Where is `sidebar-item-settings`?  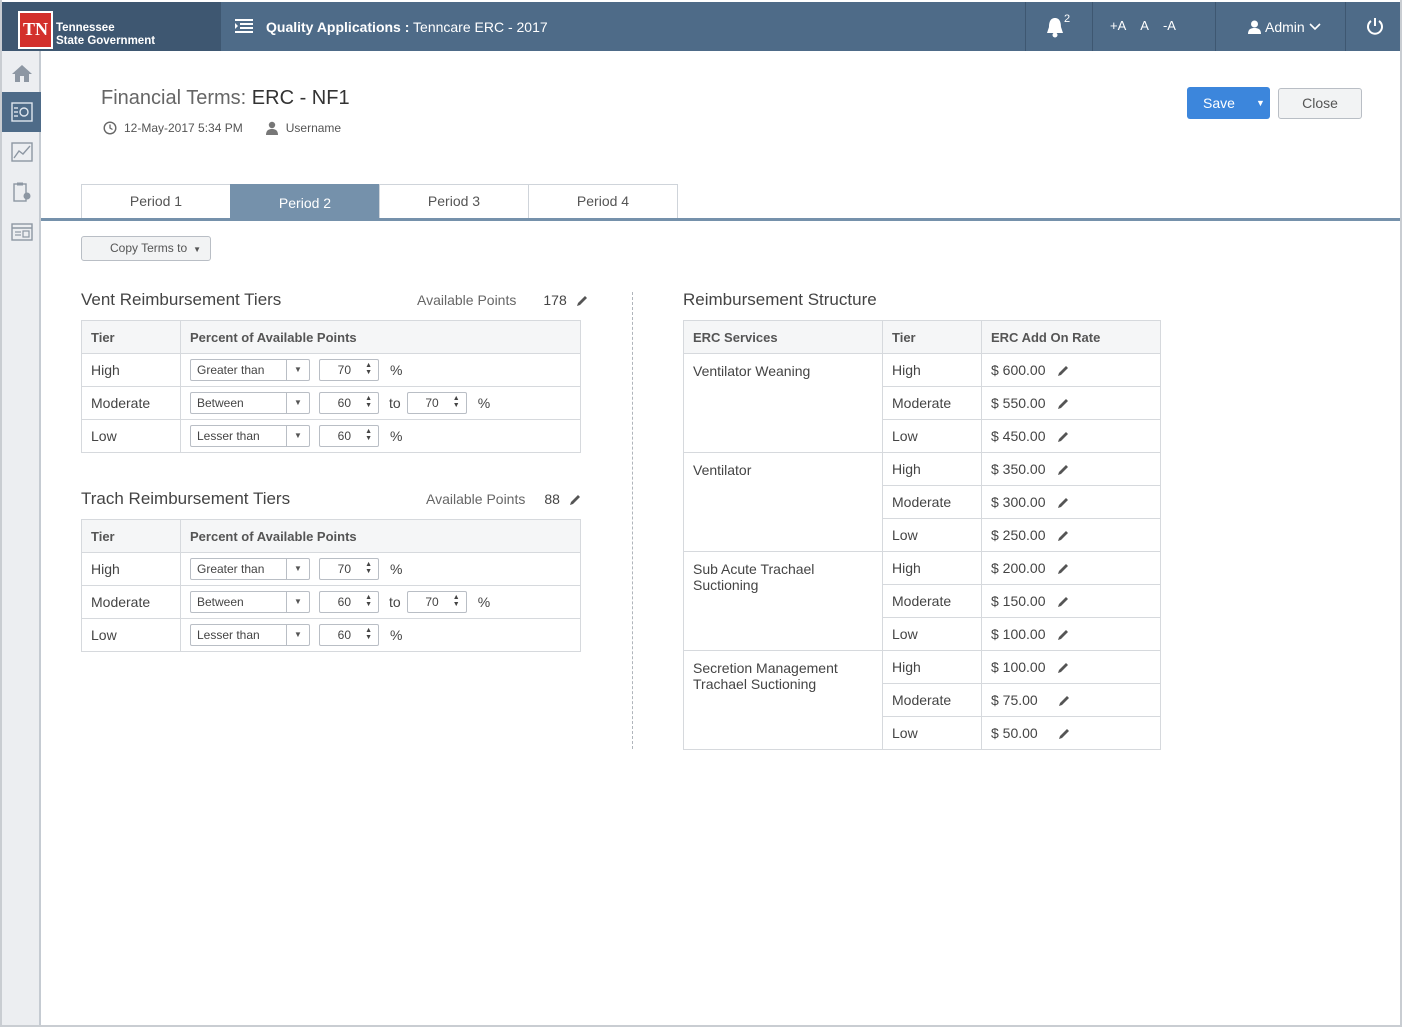
sidebar-item-settings is located at coordinates (21, 112).